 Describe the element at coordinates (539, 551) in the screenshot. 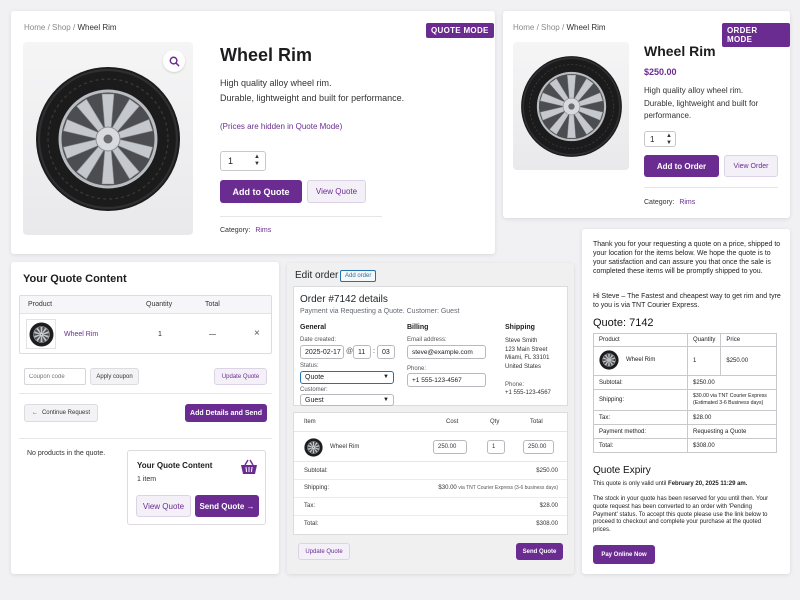

I see `send-quote-button: Send Quote` at that location.